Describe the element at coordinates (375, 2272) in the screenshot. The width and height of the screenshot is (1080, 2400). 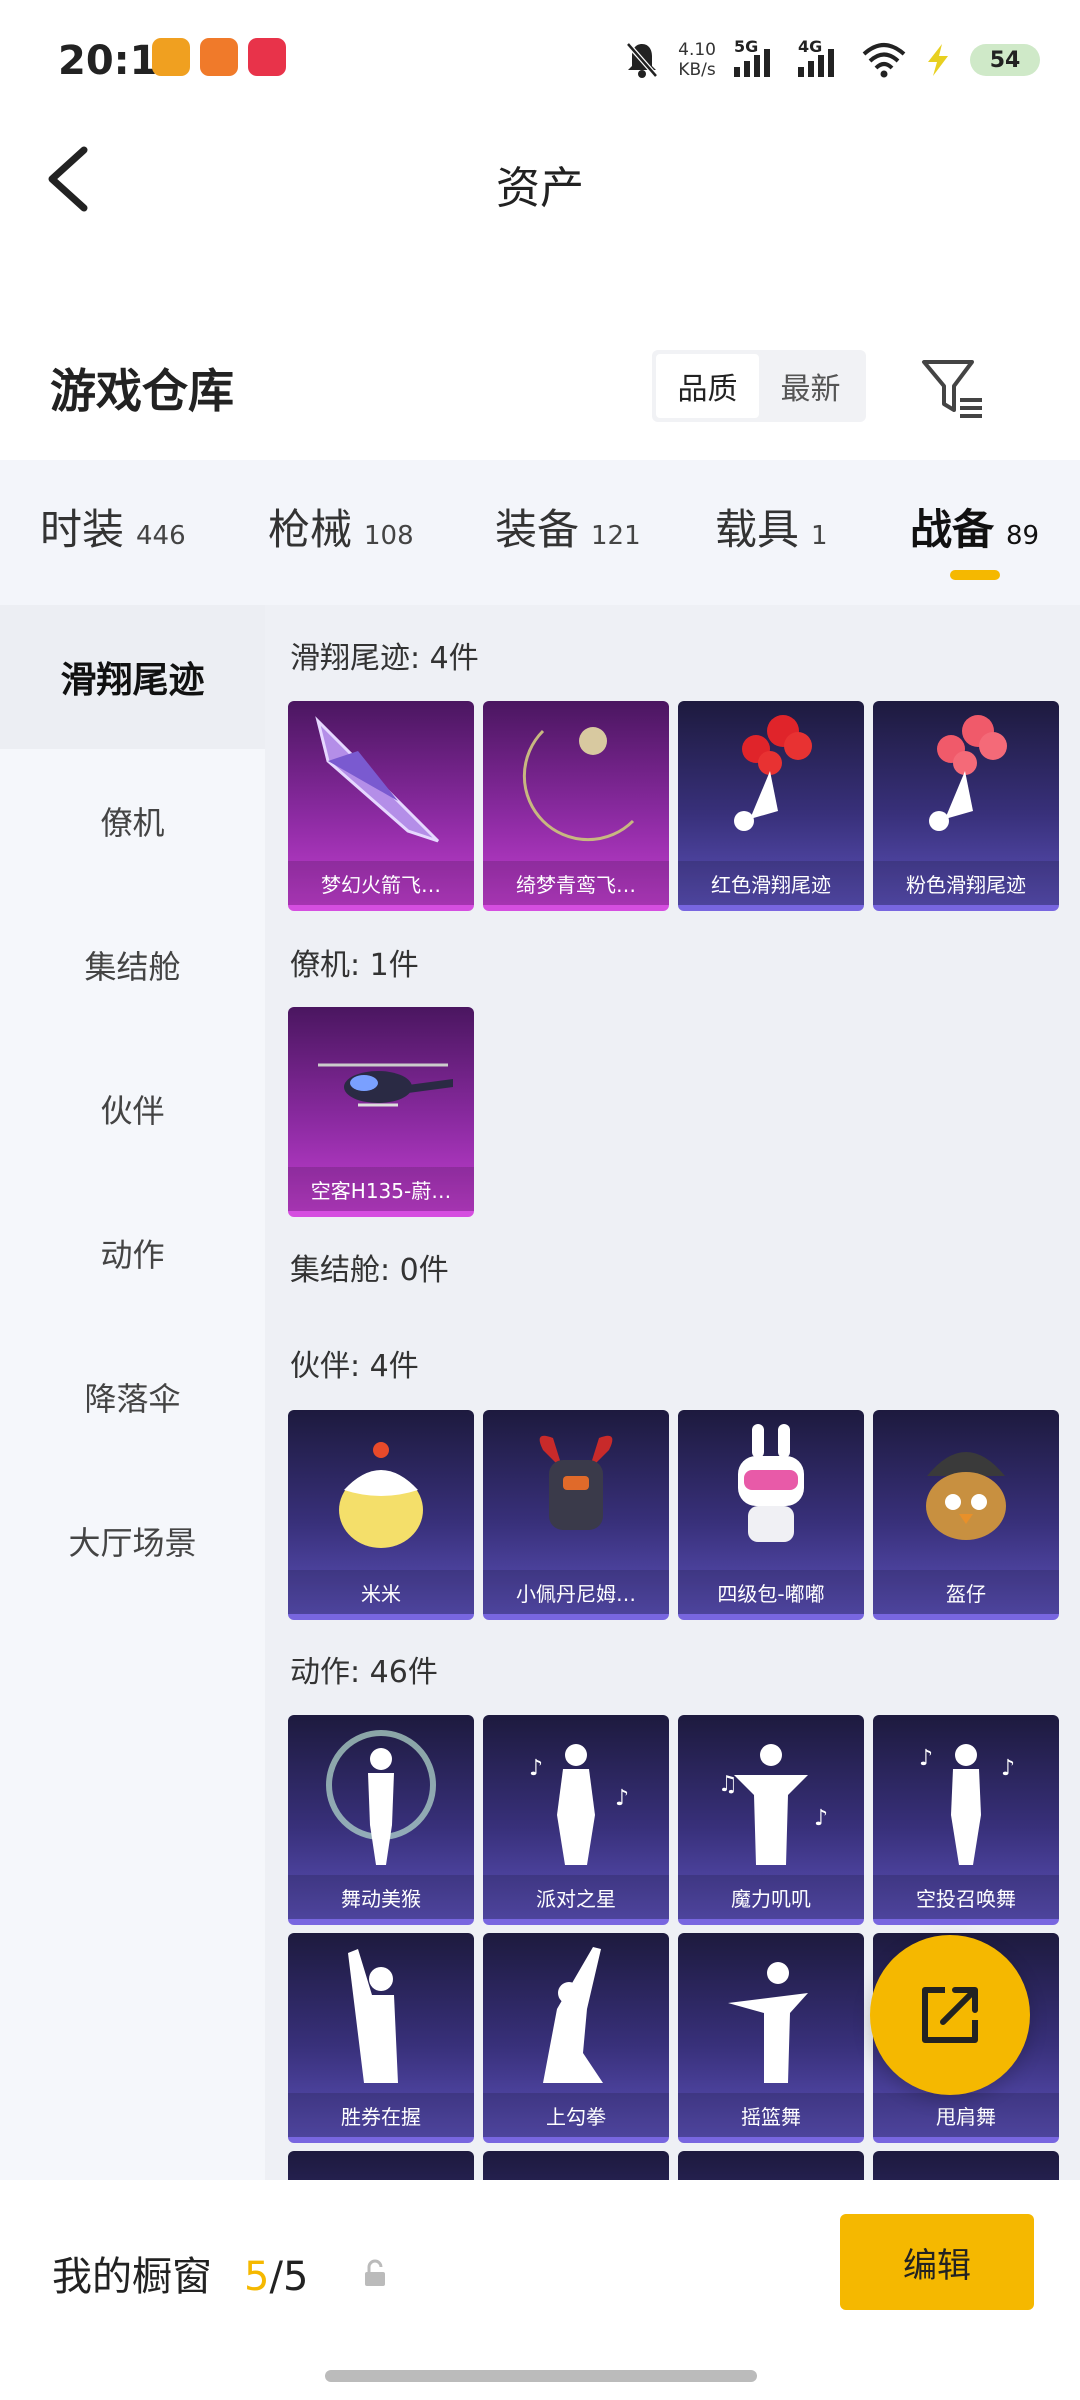
I see `lock-icon` at that location.